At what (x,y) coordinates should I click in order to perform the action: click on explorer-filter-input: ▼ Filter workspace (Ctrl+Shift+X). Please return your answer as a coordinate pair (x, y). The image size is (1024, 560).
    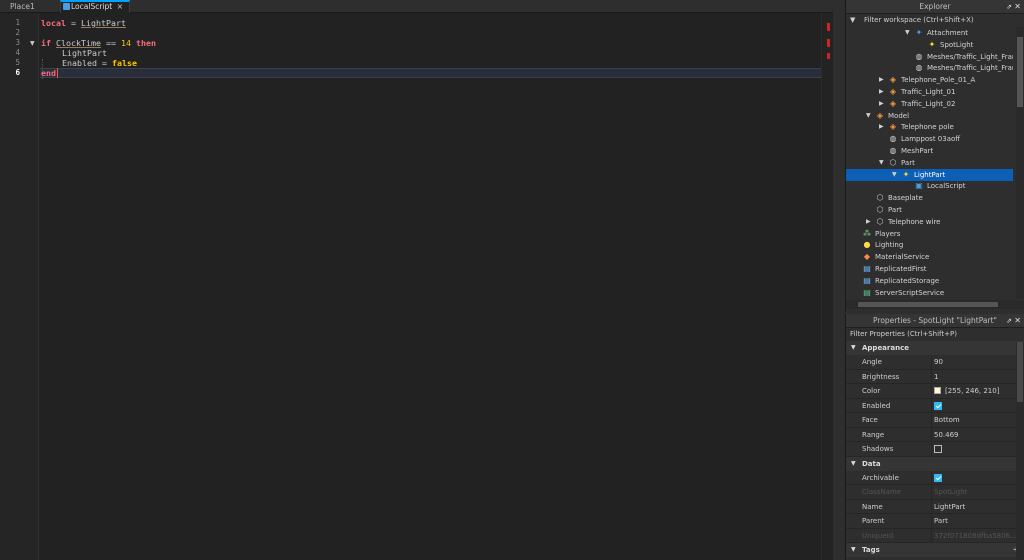
    Looking at the image, I should click on (935, 20).